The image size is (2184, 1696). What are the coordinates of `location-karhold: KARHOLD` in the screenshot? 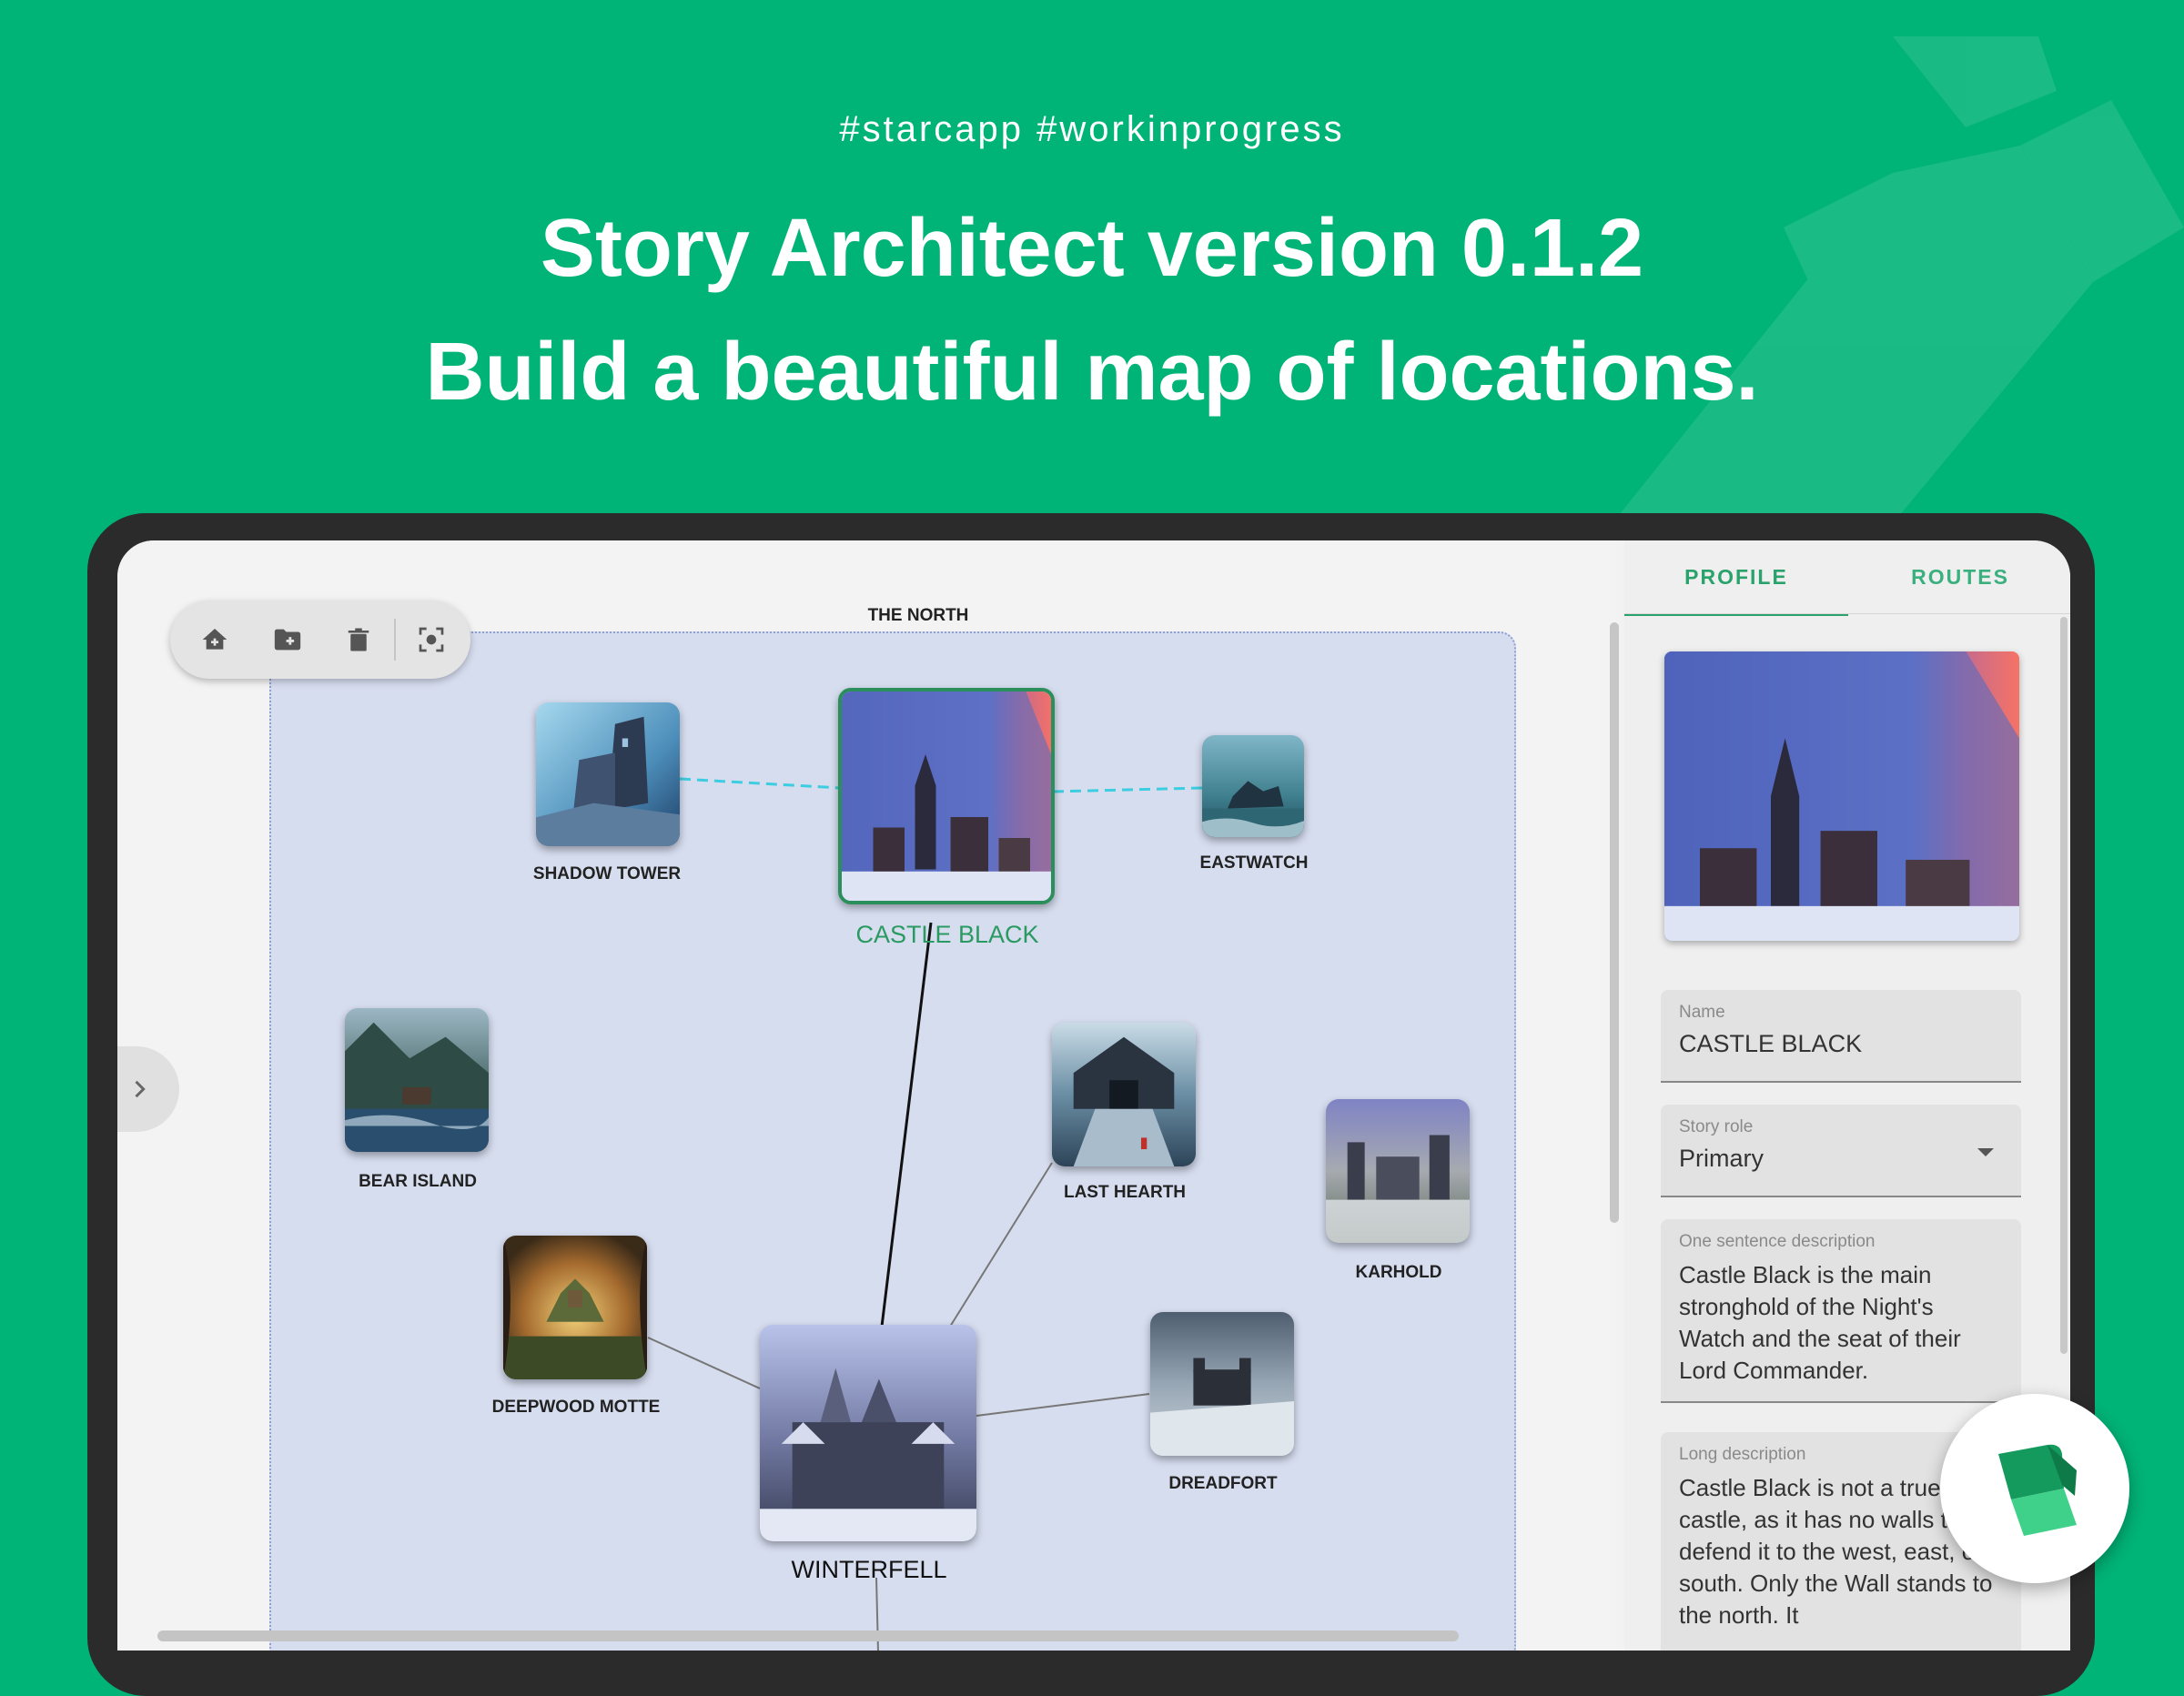 It's located at (1399, 1190).